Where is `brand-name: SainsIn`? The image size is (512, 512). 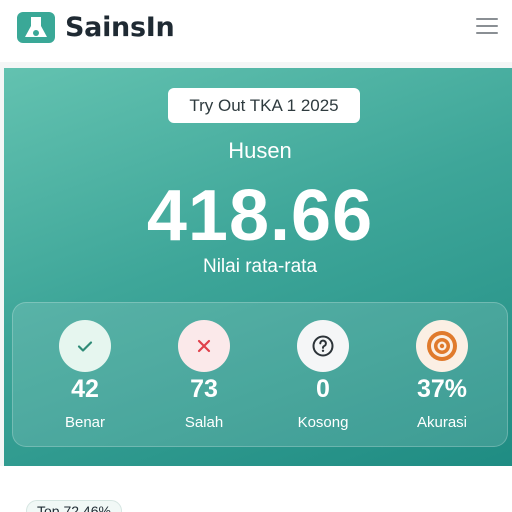
brand-name: SainsIn is located at coordinates (120, 27).